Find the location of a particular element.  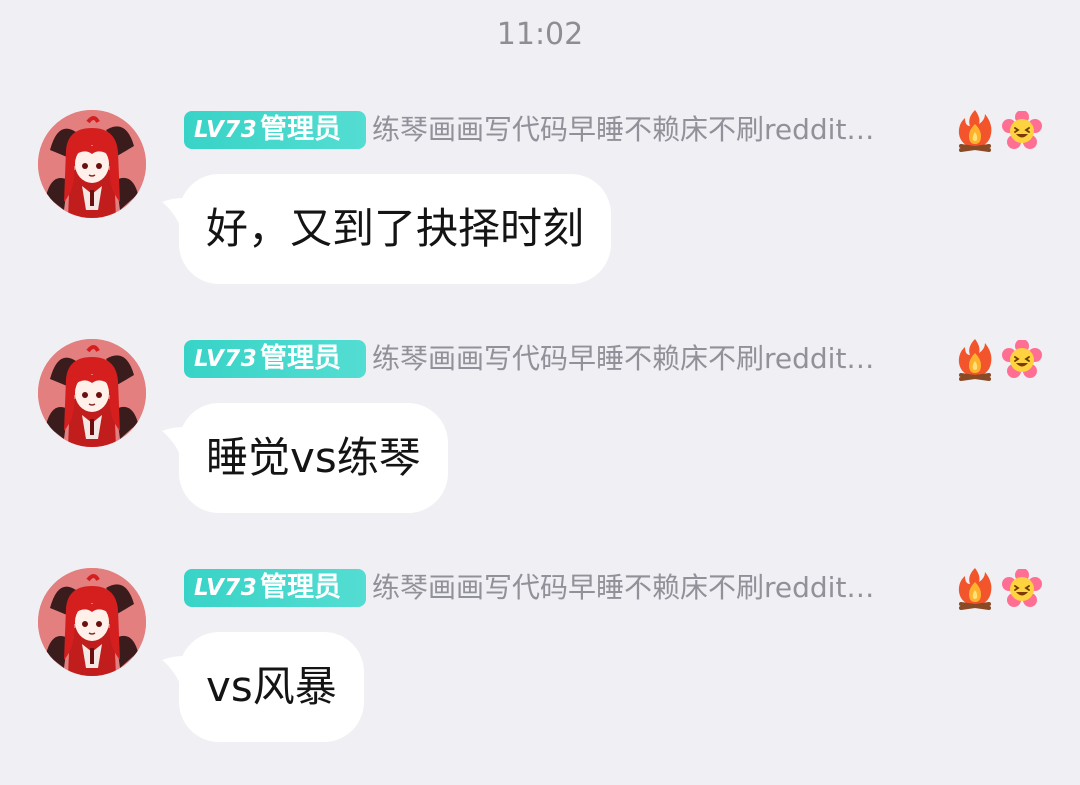

message-bubble: 好，又到了抉择时刻 is located at coordinates (395, 229).